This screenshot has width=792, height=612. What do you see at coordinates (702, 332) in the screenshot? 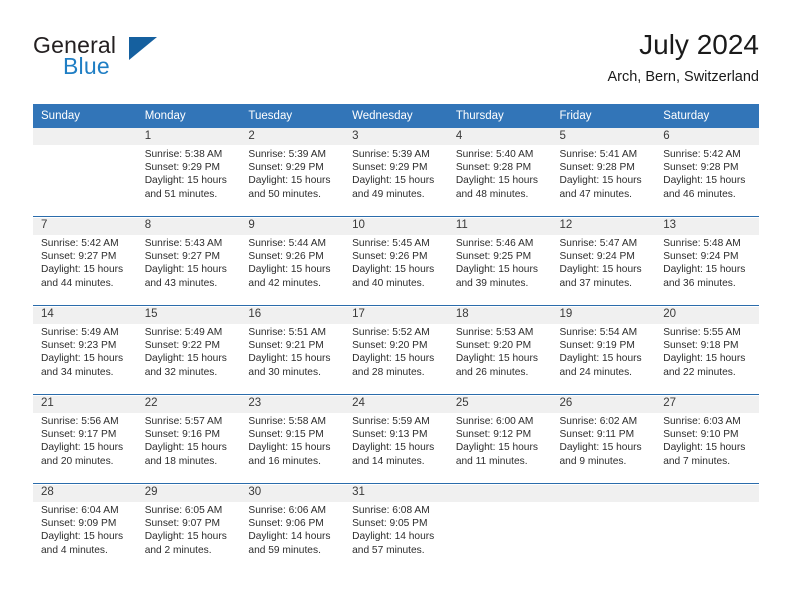
I see `sunrise-text: Sunrise: 5:55 AM` at bounding box center [702, 332].